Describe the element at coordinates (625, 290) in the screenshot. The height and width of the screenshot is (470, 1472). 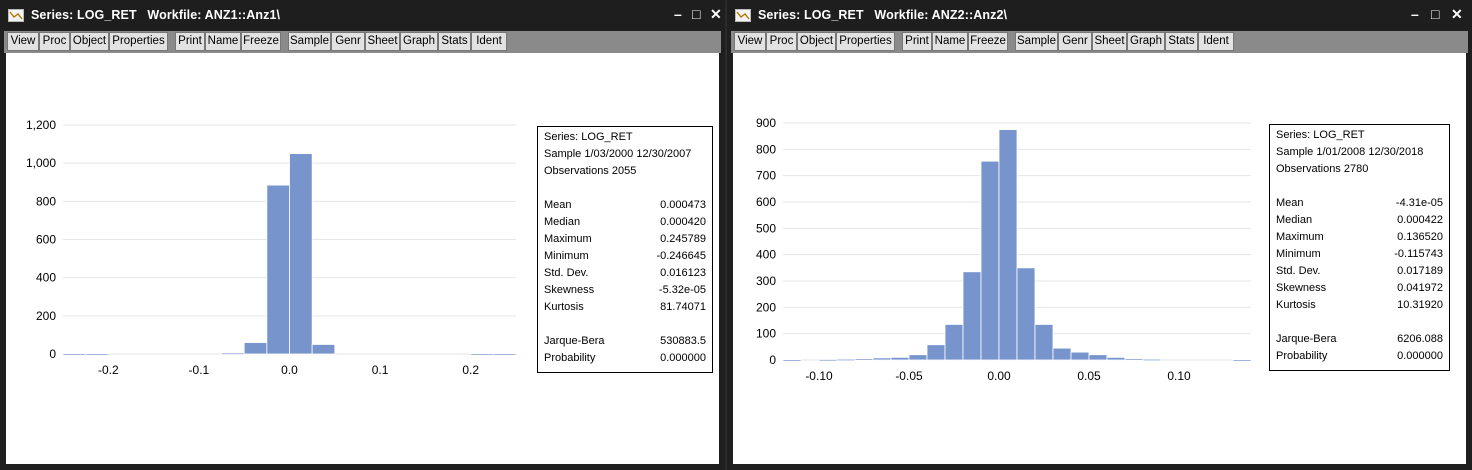
I see `stat-row-skewness: Skewness -5.32e-05` at that location.